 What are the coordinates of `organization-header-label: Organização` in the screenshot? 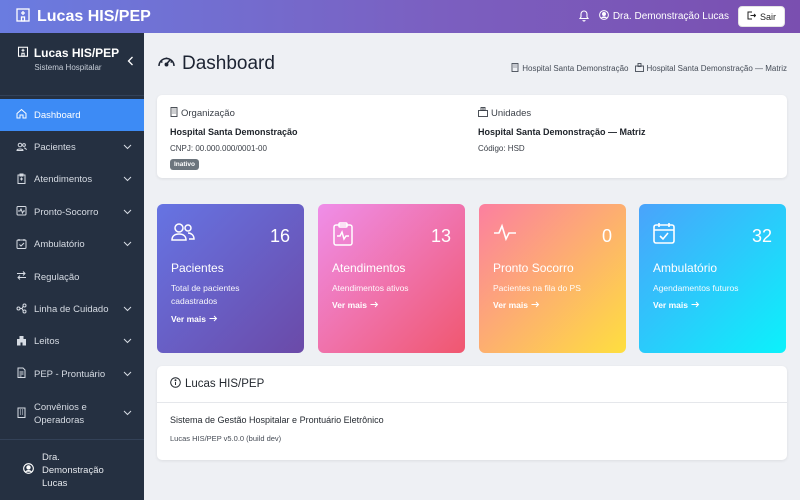 It's located at (208, 113).